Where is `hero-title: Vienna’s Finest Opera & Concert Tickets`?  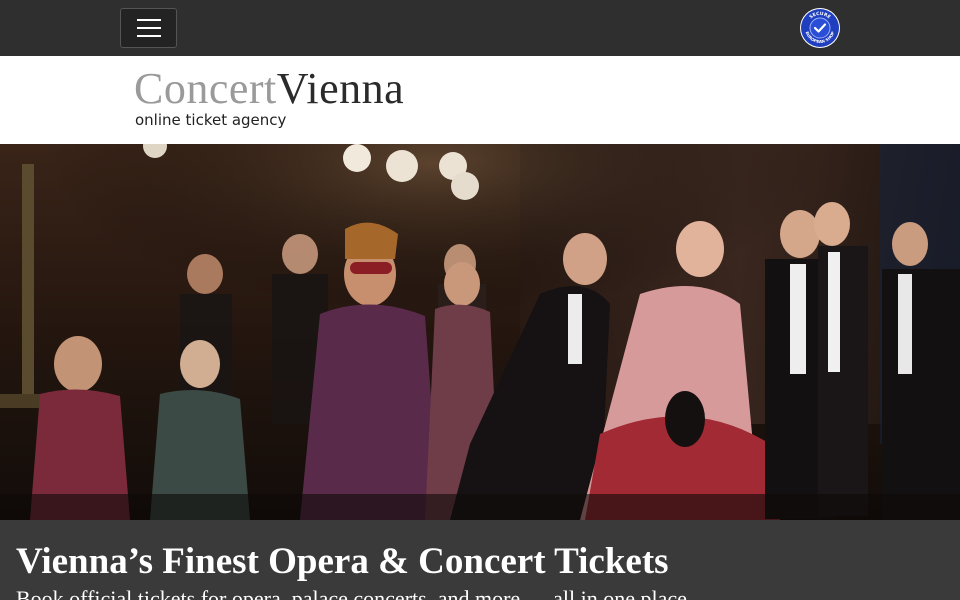 hero-title: Vienna’s Finest Opera & Concert Tickets is located at coordinates (342, 561).